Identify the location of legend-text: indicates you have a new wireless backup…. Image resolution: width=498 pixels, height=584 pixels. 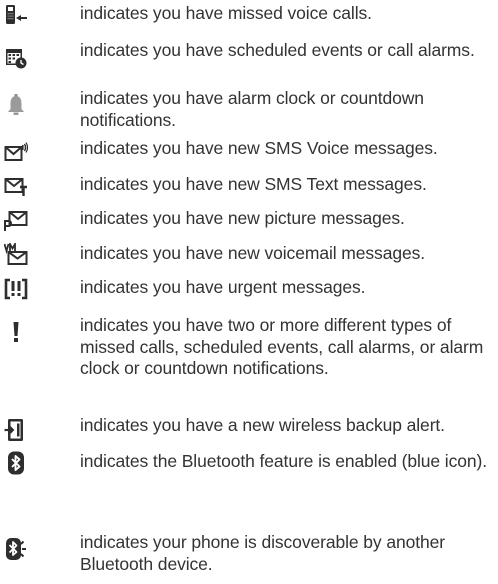
(262, 425).